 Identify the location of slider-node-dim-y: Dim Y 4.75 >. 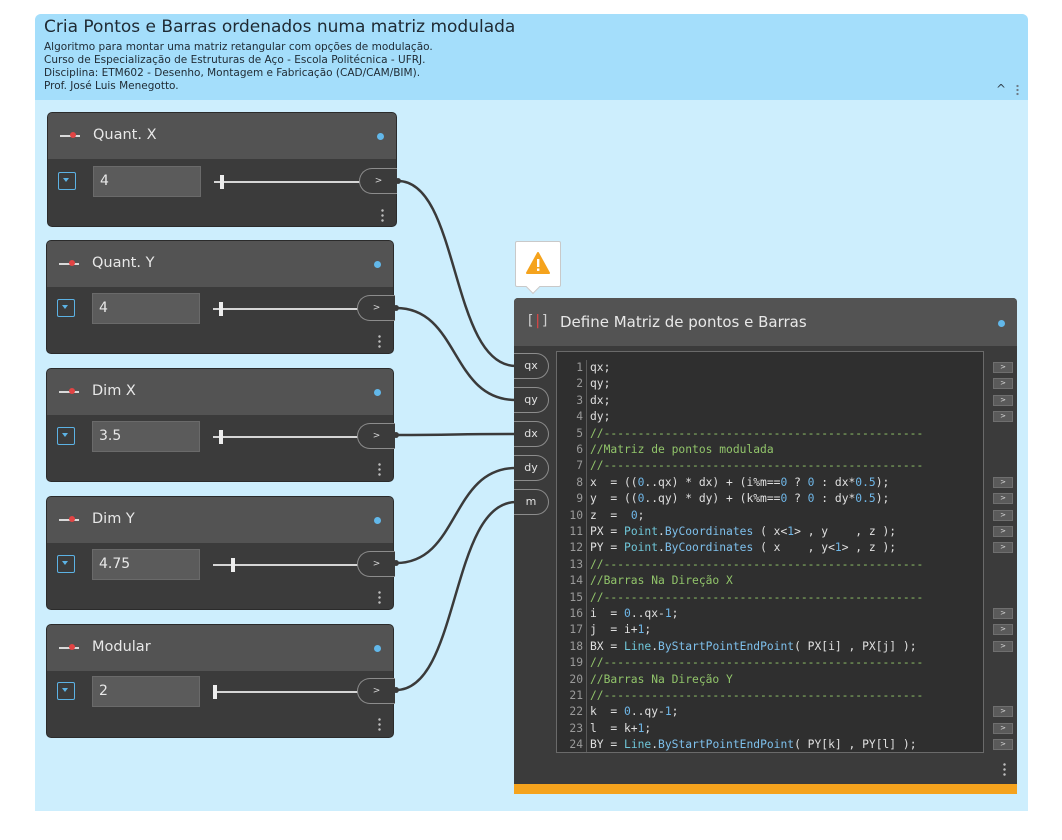
(221, 553).